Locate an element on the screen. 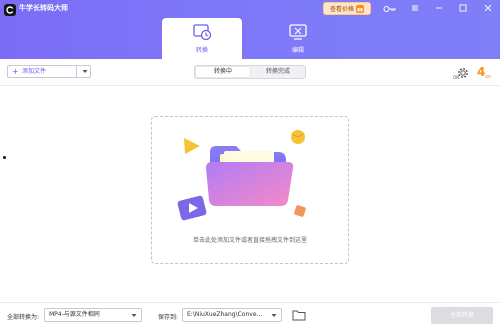 The width and height of the screenshot is (500, 330). output-format-value: MP4-与源文件相同 is located at coordinates (74, 314).